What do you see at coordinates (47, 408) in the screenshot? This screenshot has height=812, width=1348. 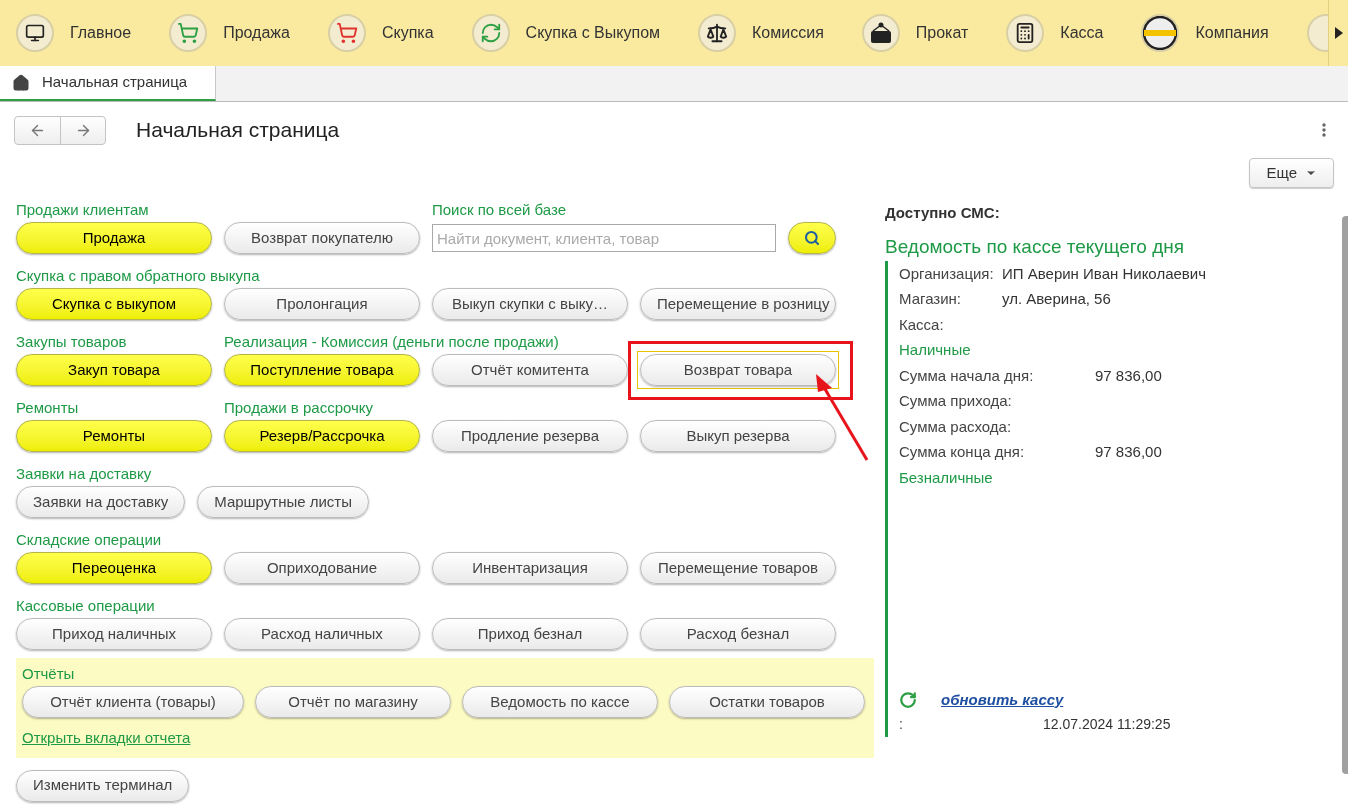 I see `section-label: Ремонты` at bounding box center [47, 408].